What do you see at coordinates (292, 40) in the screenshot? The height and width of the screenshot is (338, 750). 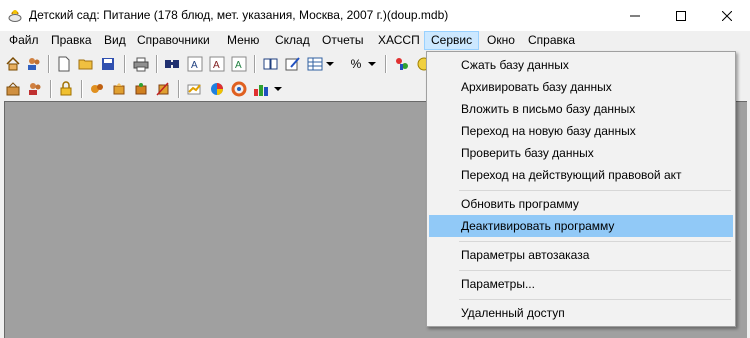 I see `menu-warehouse: Склад` at bounding box center [292, 40].